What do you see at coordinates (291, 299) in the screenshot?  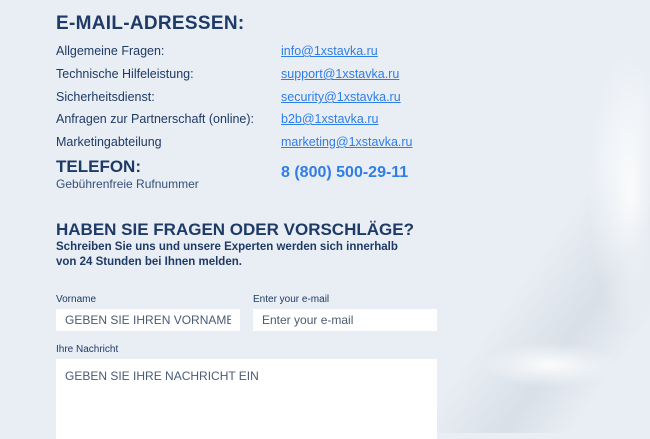 I see `email-field-label: Enter your e-mail` at bounding box center [291, 299].